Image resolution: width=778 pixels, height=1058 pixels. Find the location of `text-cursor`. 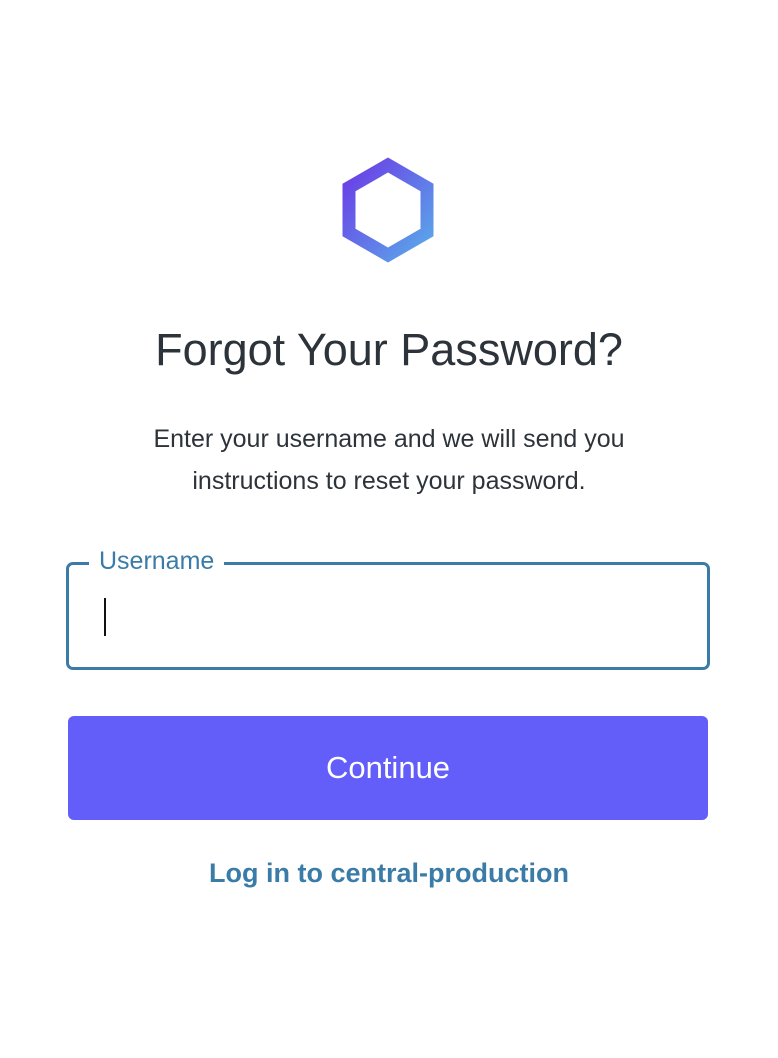

text-cursor is located at coordinates (105, 617).